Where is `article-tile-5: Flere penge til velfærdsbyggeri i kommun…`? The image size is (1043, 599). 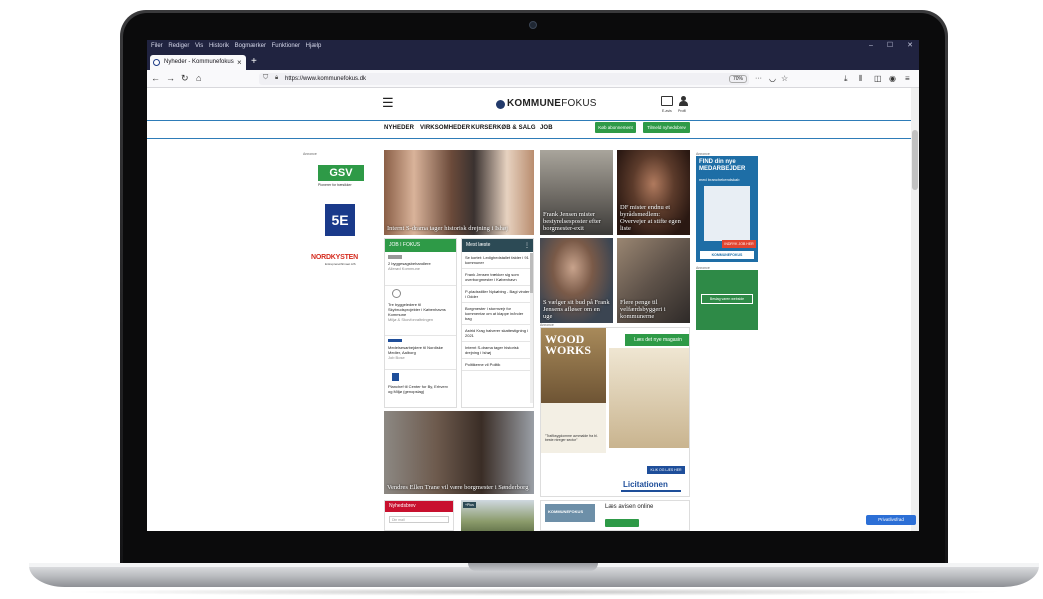 article-tile-5: Flere penge til velfærdsbyggeri i kommun… is located at coordinates (653, 280).